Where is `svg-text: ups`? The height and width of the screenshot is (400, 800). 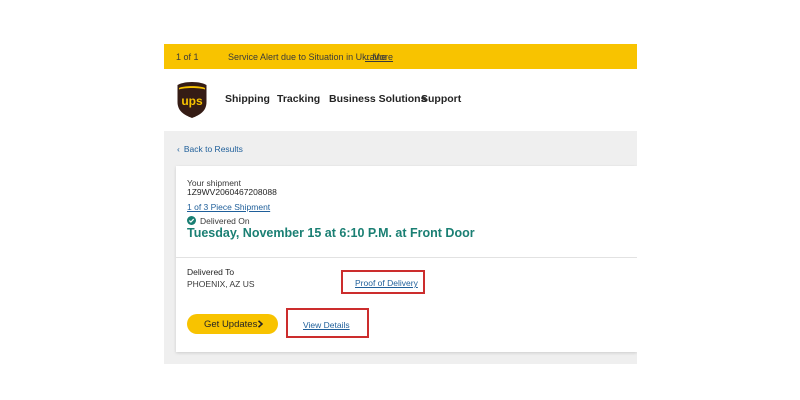 svg-text: ups is located at coordinates (192, 101).